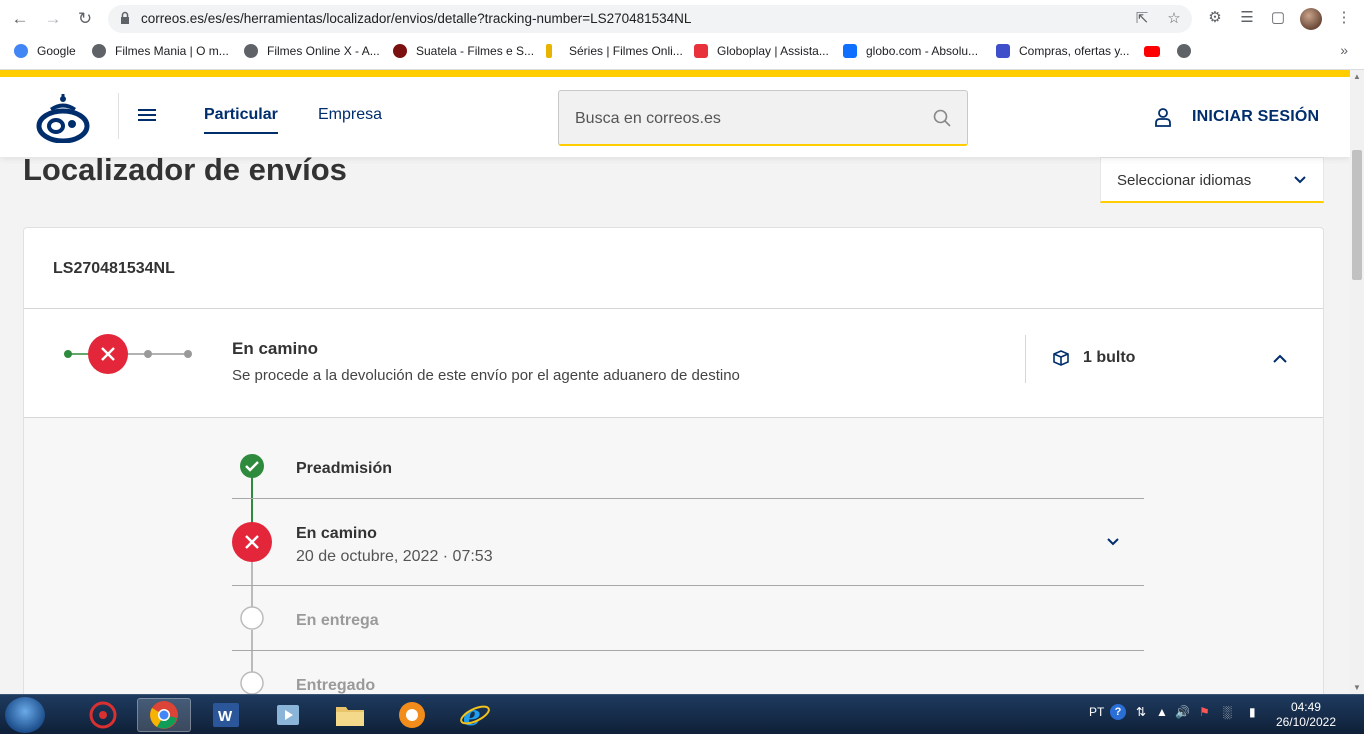 Image resolution: width=1364 pixels, height=734 pixels. I want to click on tab-particular: Particular, so click(241, 120).